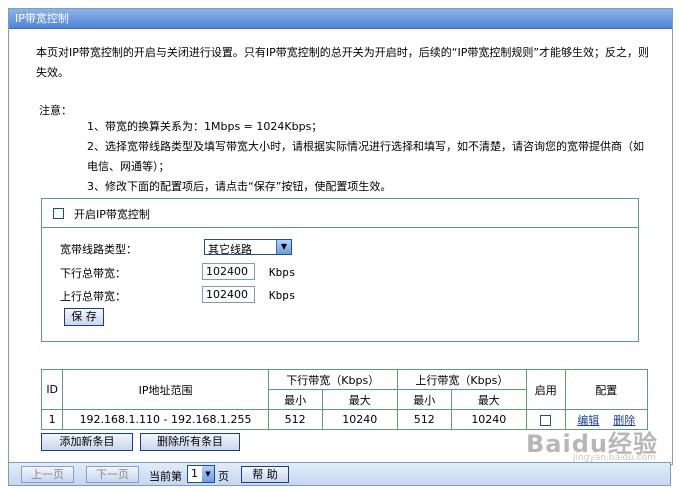  I want to click on table-header-row: ID IP地址范围 下行带宽（Kbps） 上行带宽（Kbps） 启用 配置, so click(344, 389).